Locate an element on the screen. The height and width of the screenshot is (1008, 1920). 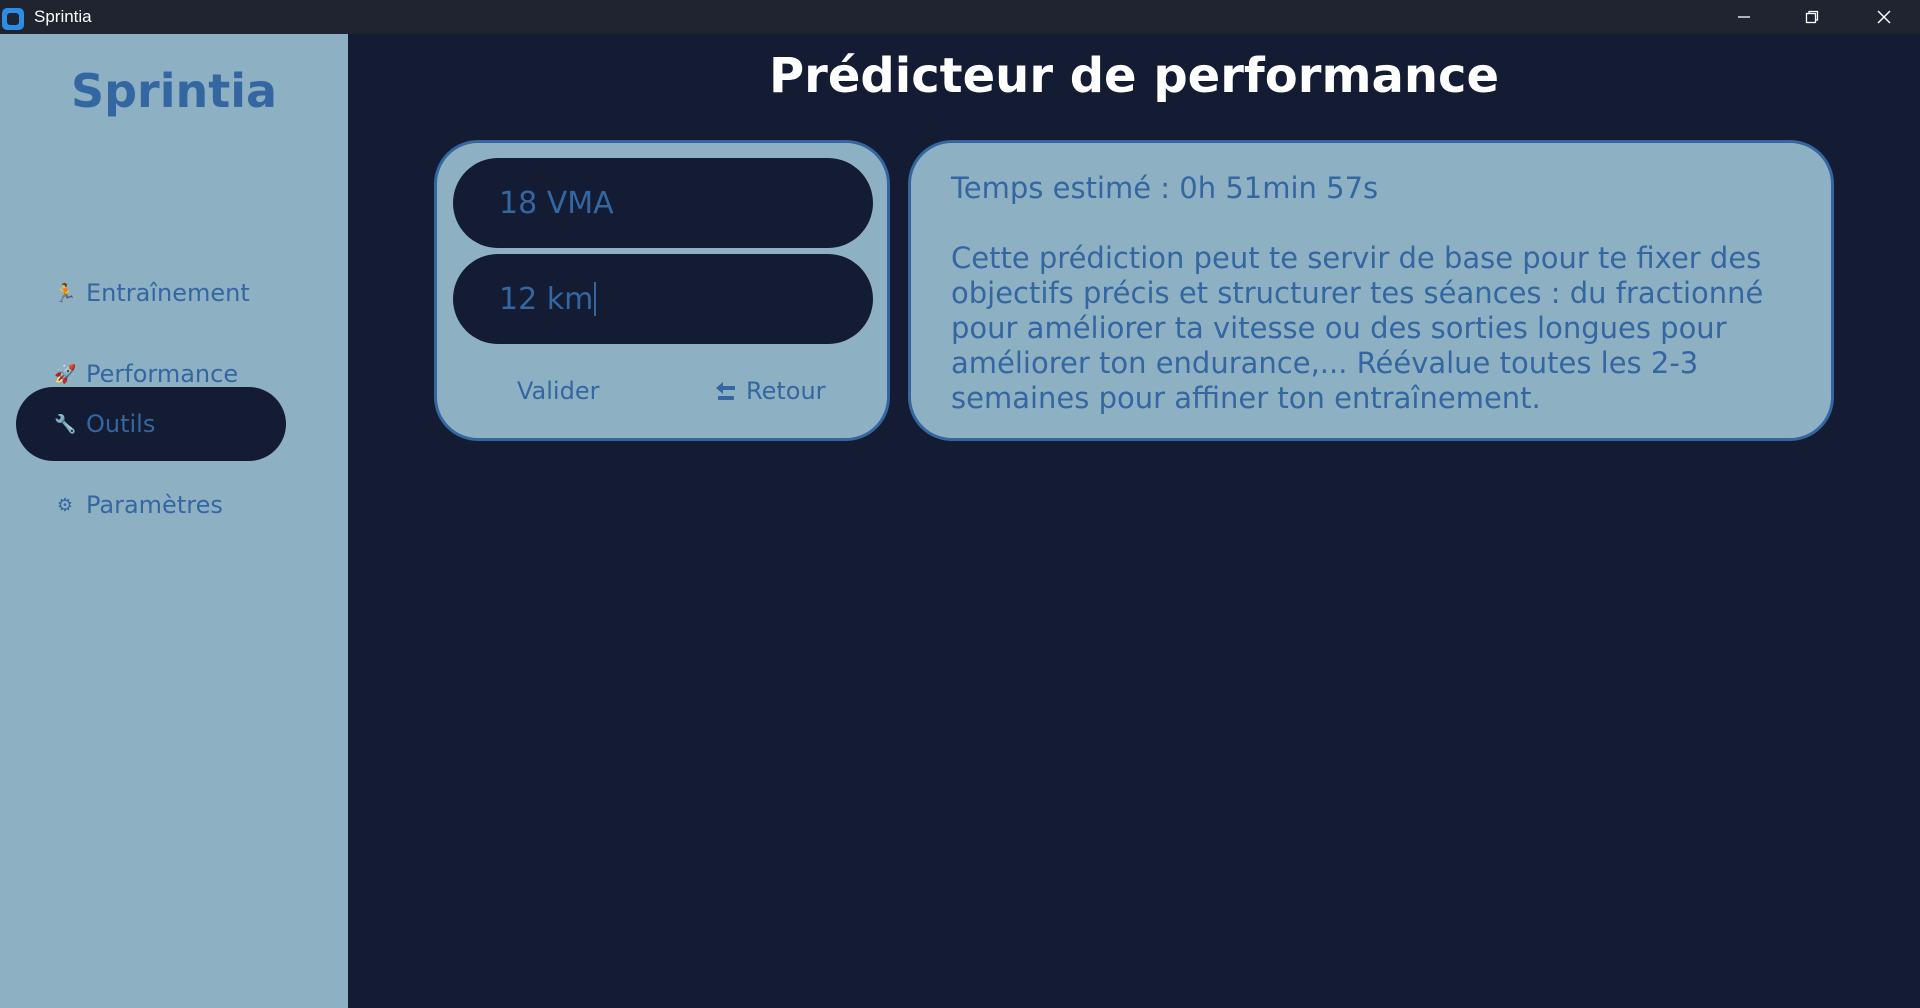
sidebar-item-entrainement: 🏃 Entraînement is located at coordinates (151, 293).